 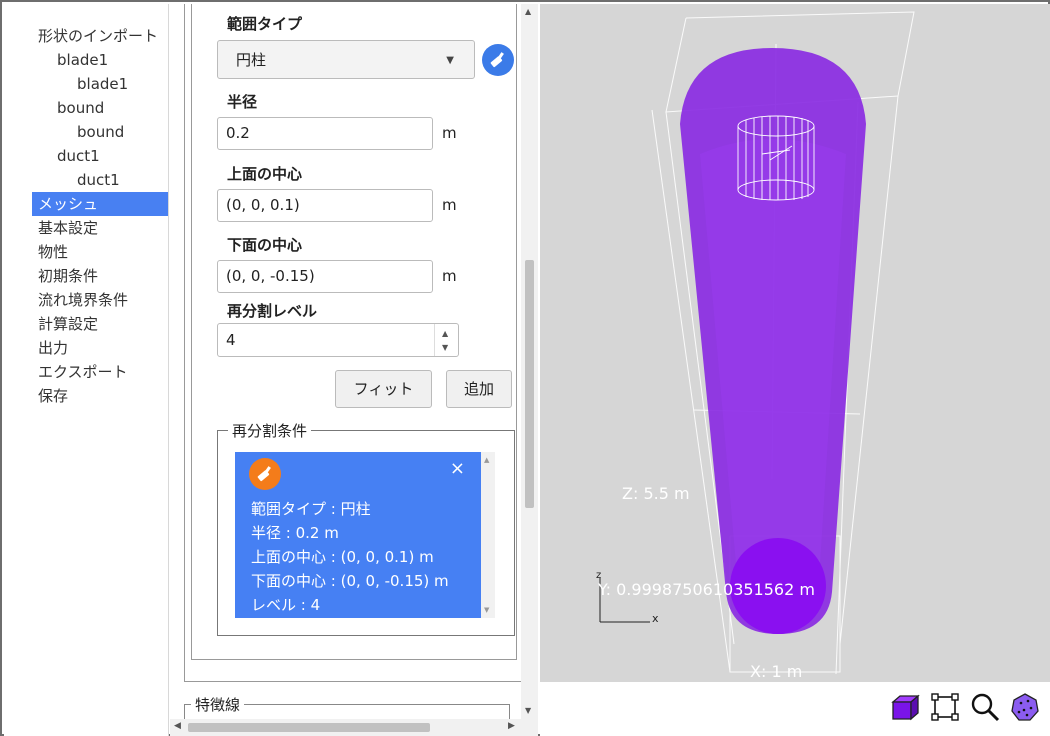 I want to click on cube-view-icon, so click(x=905, y=707).